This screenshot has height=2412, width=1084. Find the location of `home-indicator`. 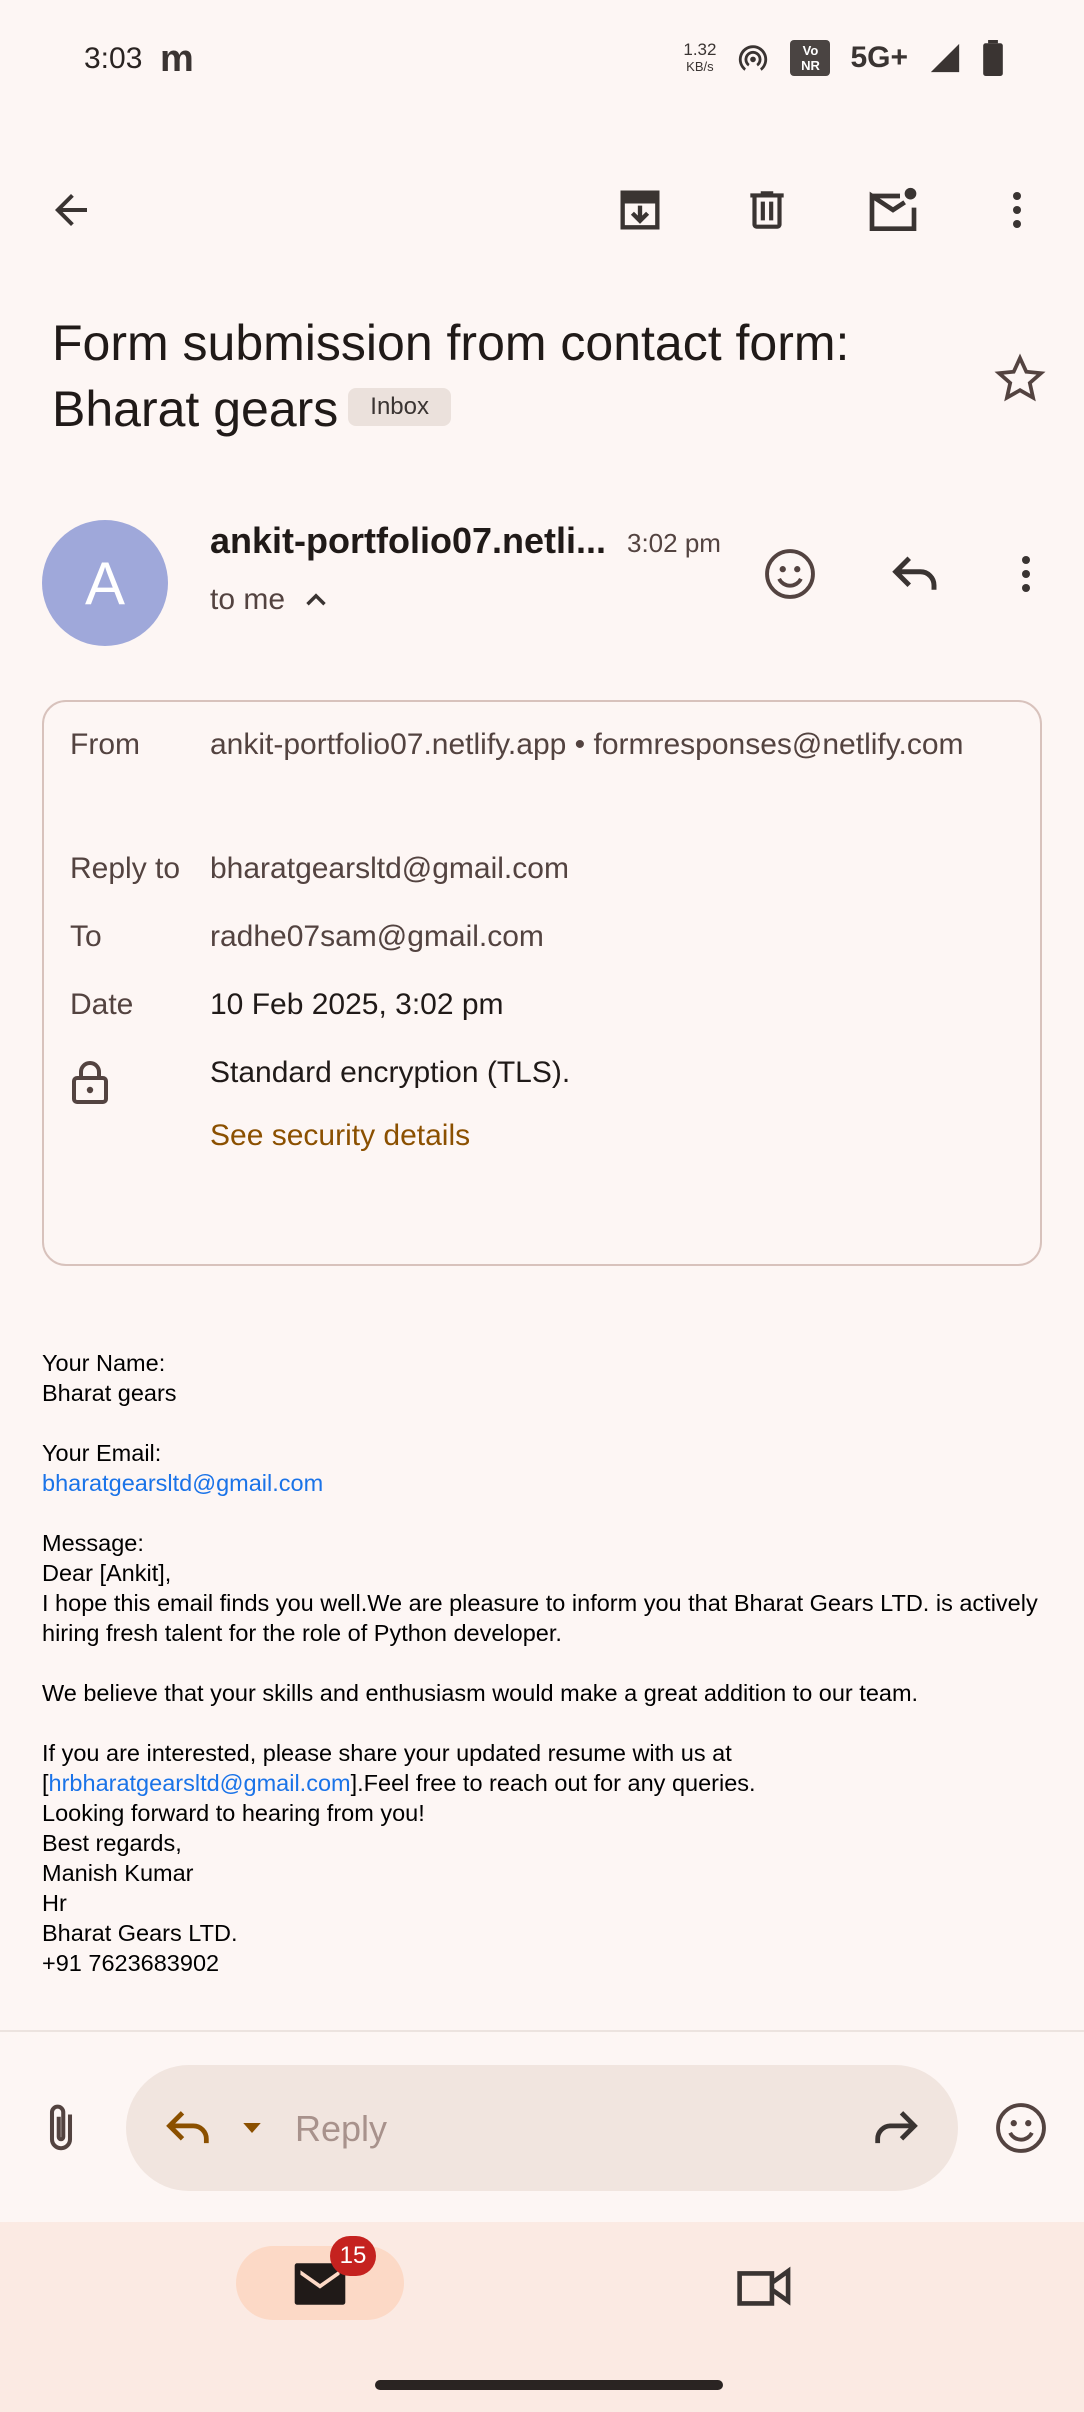

home-indicator is located at coordinates (549, 2385).